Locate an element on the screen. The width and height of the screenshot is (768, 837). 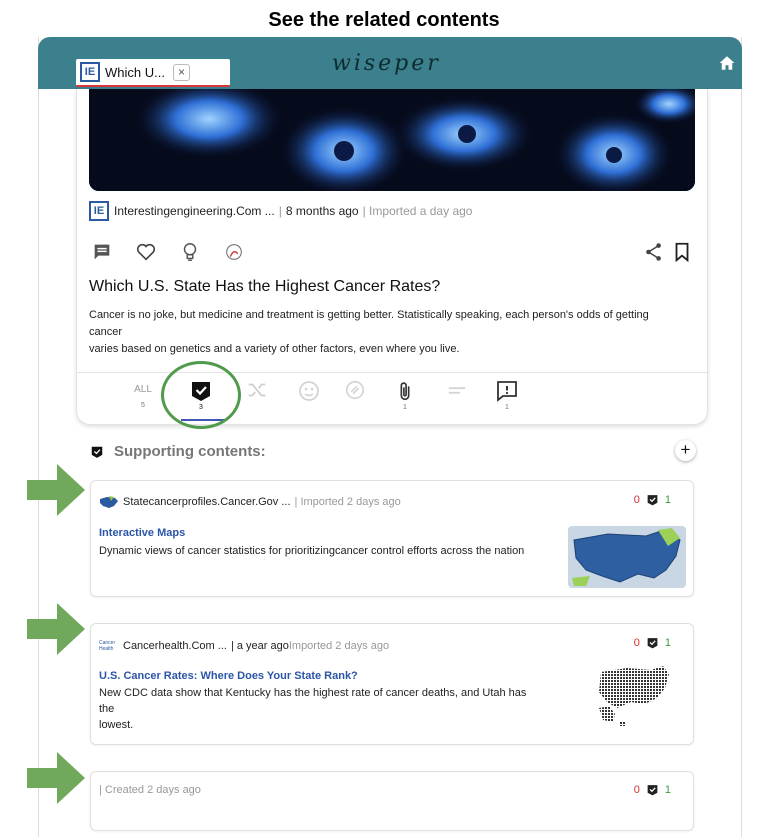
cancerhealth-favicon-icon: Cancer Health is located at coordinates (107, 646).